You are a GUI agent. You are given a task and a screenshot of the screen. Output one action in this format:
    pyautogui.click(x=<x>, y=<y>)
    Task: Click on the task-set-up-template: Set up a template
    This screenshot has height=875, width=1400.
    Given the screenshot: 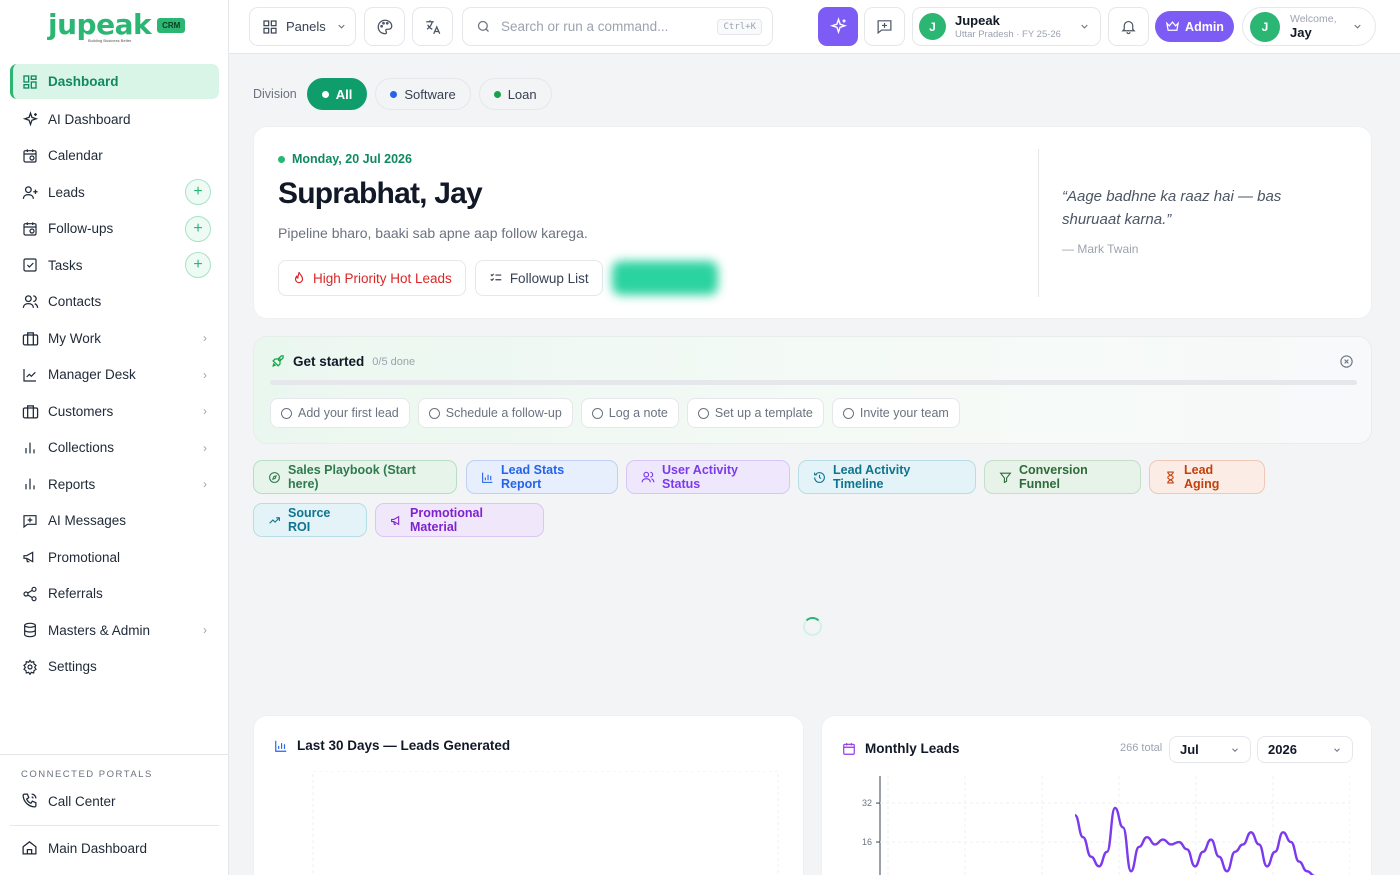 What is the action you would take?
    pyautogui.click(x=755, y=413)
    